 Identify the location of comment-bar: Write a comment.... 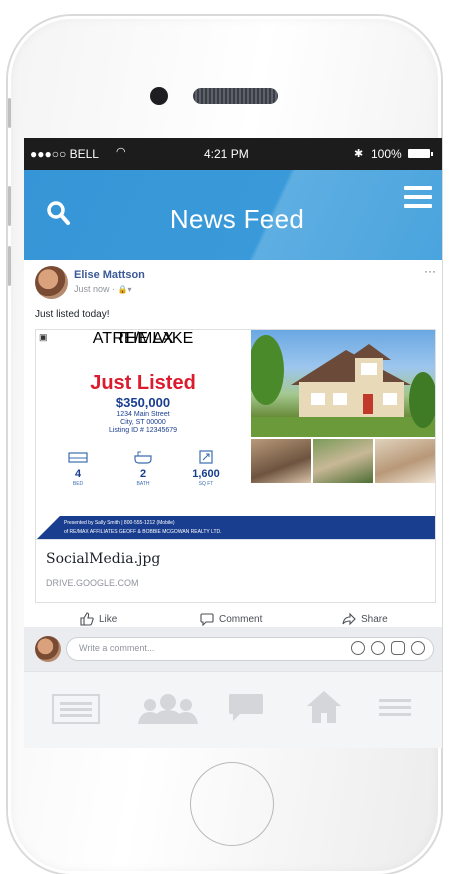
(233, 649).